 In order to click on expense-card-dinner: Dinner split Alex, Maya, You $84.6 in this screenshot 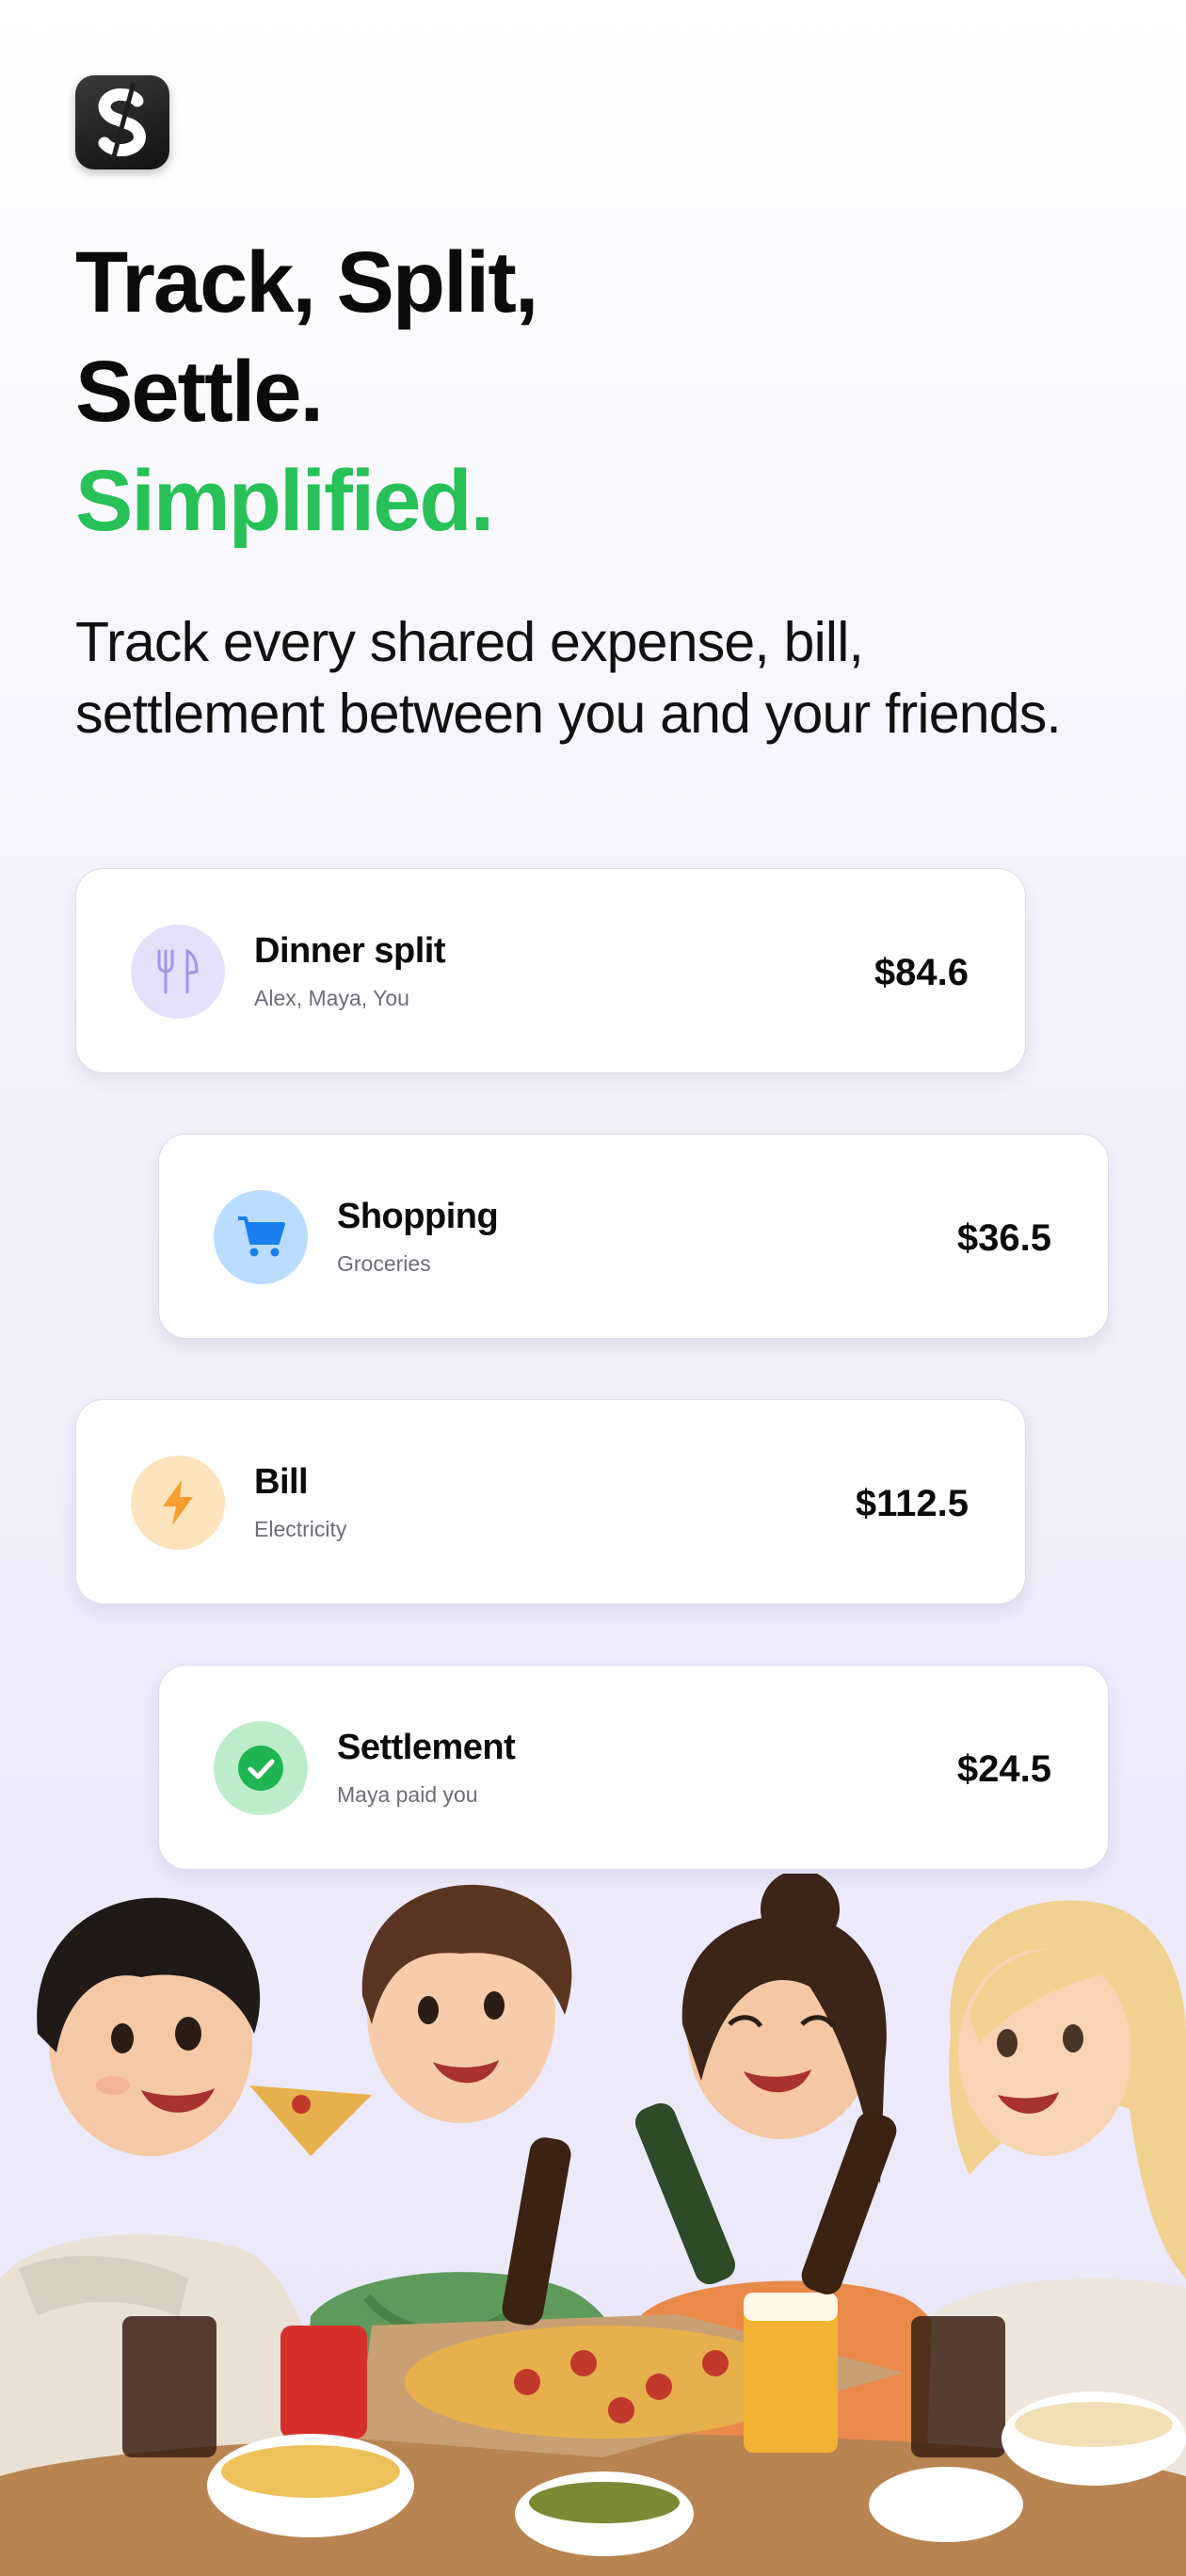, I will do `click(550, 970)`.